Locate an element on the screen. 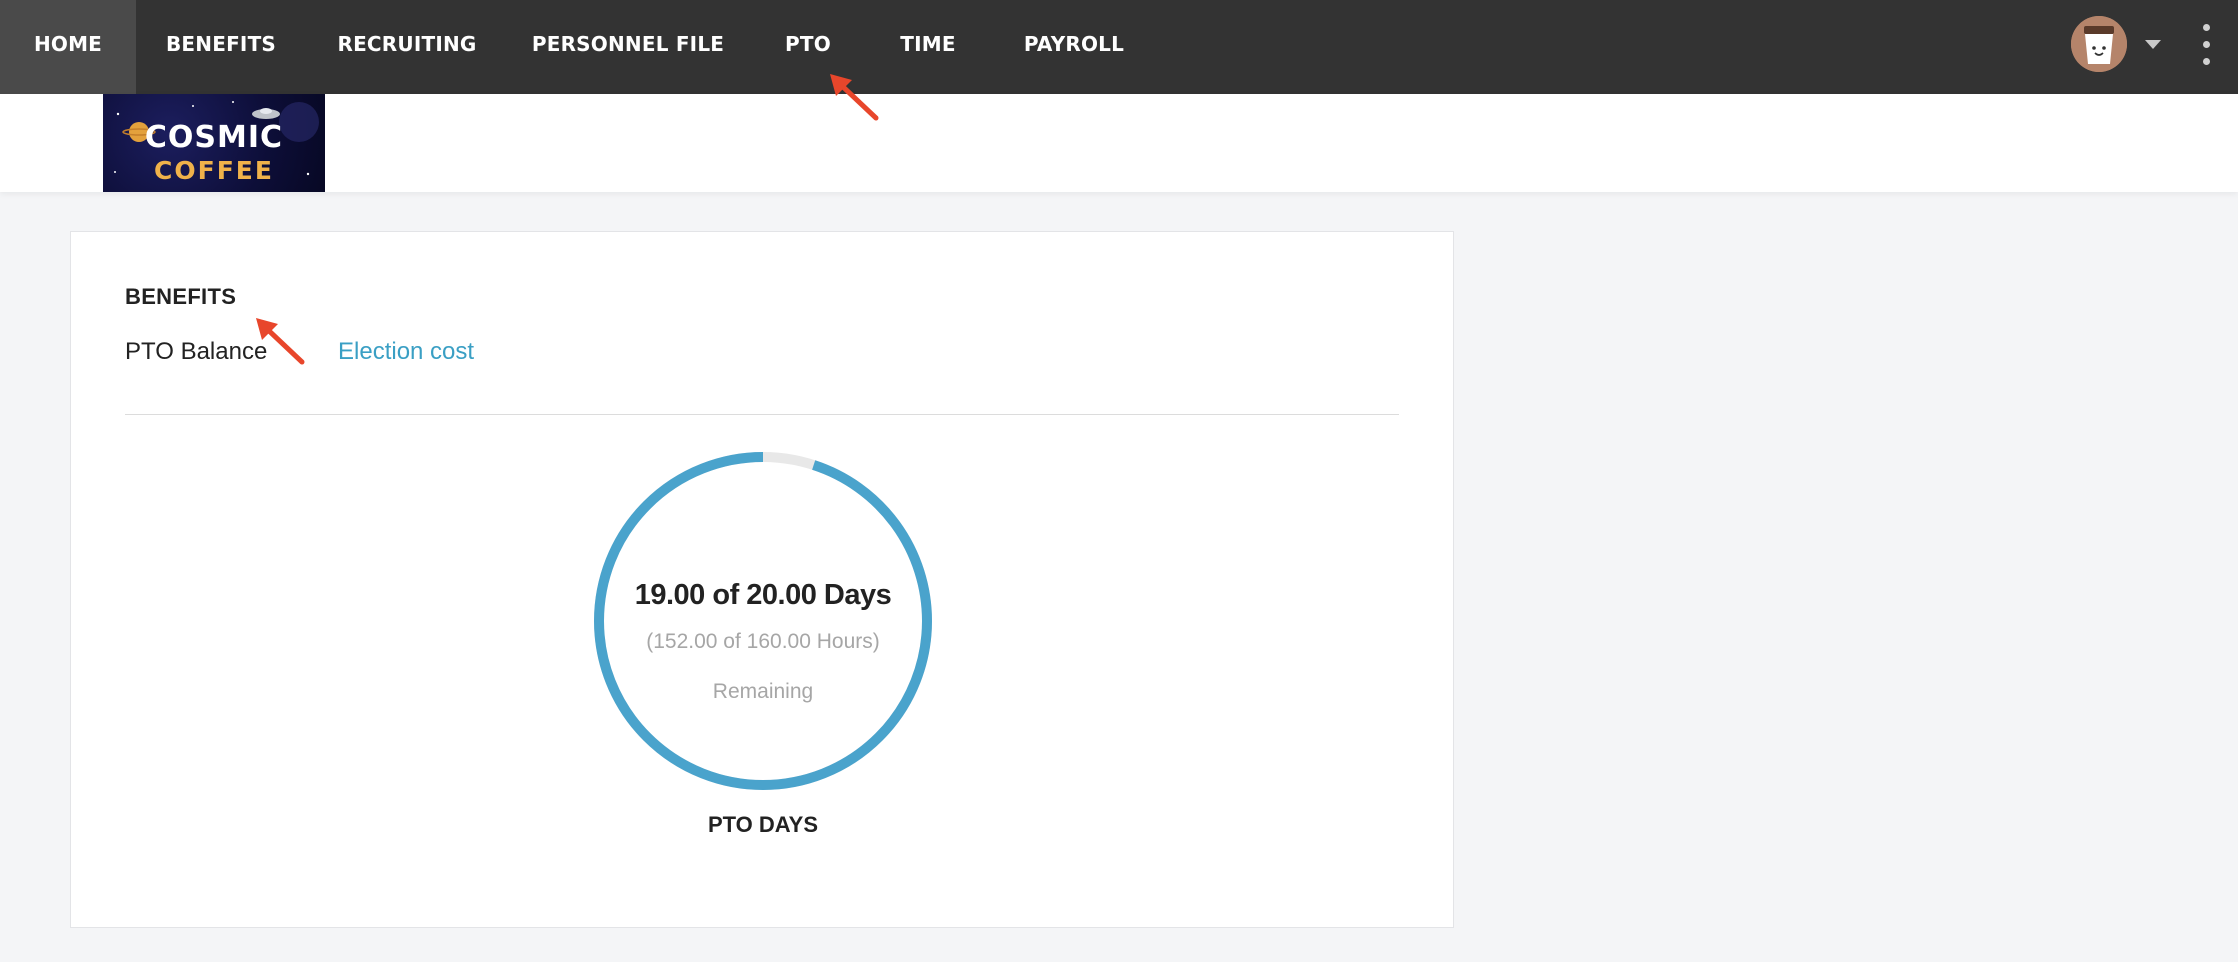  nav-time: TIME is located at coordinates (928, 47).